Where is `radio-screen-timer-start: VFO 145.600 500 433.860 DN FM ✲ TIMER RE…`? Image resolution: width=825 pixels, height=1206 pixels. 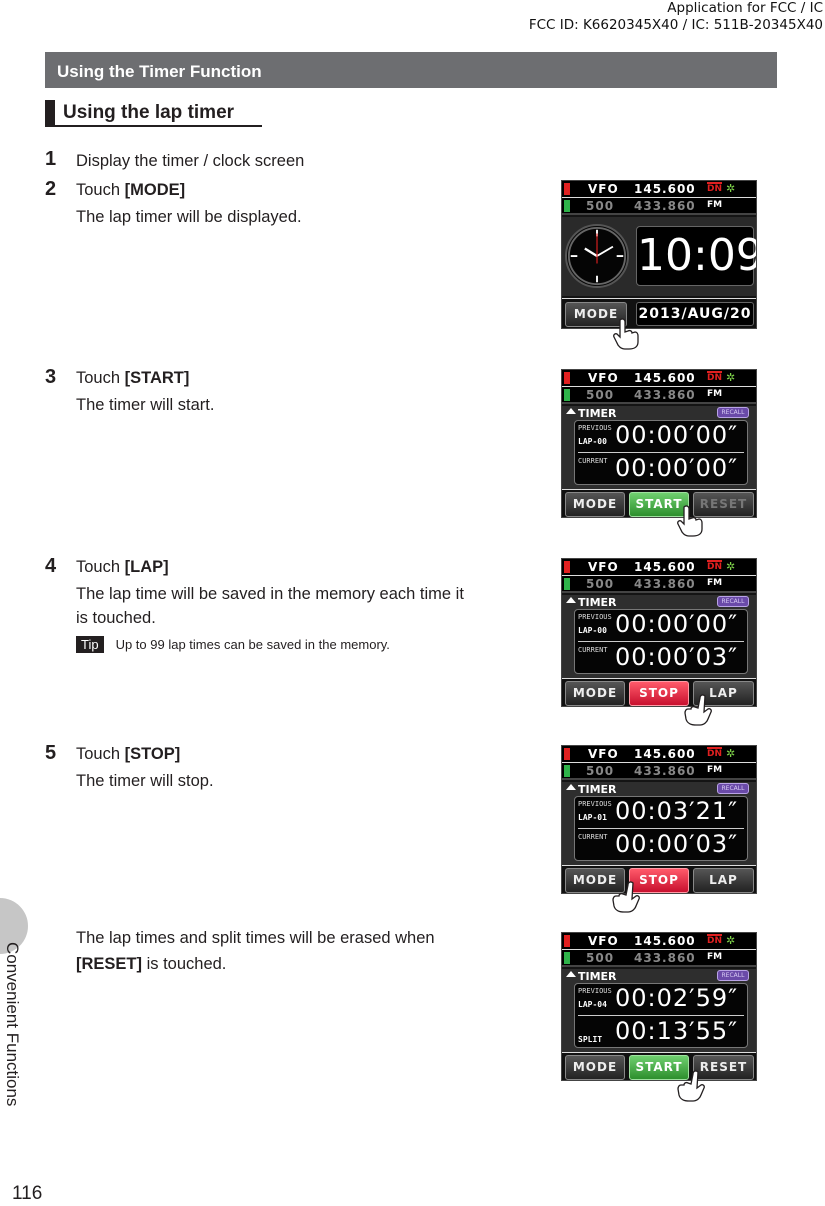 radio-screen-timer-start: VFO 145.600 500 433.860 DN FM ✲ TIMER RE… is located at coordinates (659, 443).